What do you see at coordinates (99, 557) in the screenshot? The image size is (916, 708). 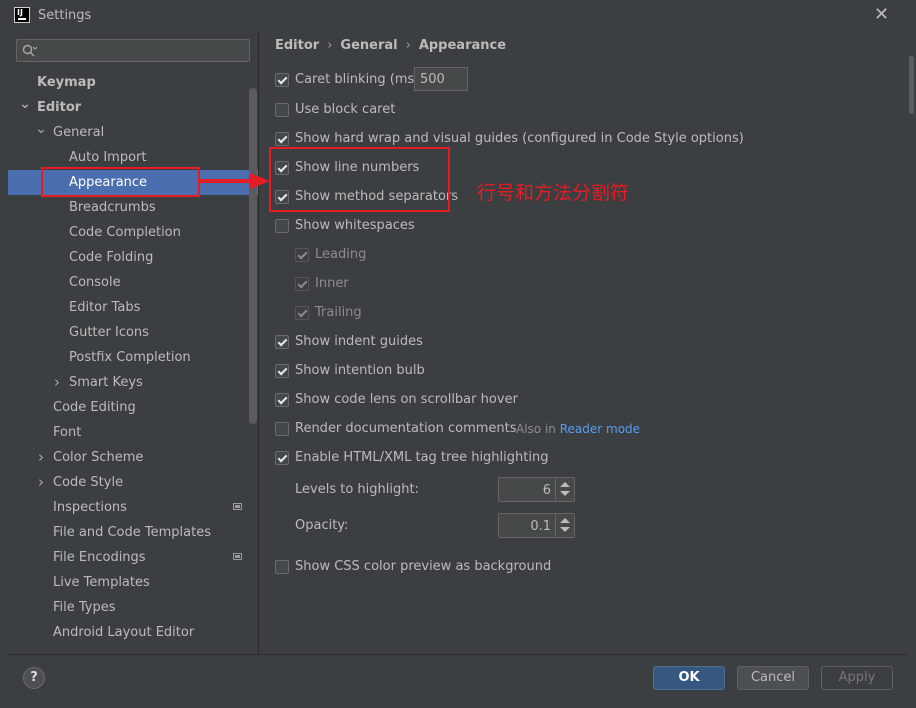 I see `sidebar-item-label: File Encodings` at bounding box center [99, 557].